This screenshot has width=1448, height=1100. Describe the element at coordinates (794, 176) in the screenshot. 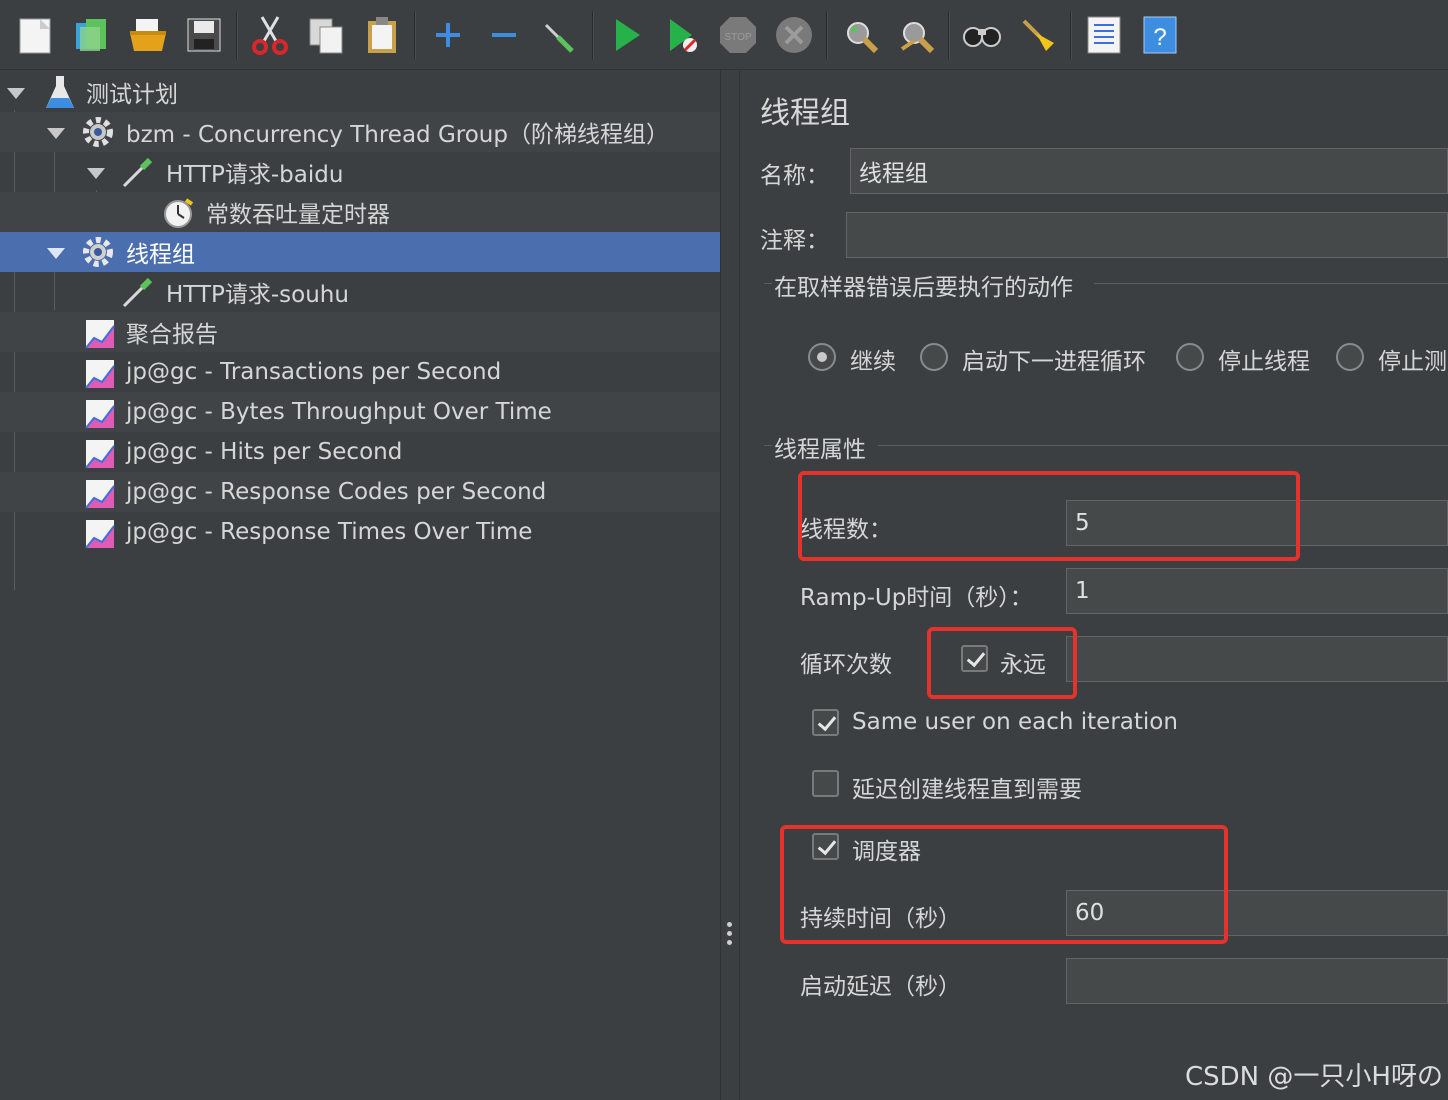

I see `name-label: 名称：` at that location.